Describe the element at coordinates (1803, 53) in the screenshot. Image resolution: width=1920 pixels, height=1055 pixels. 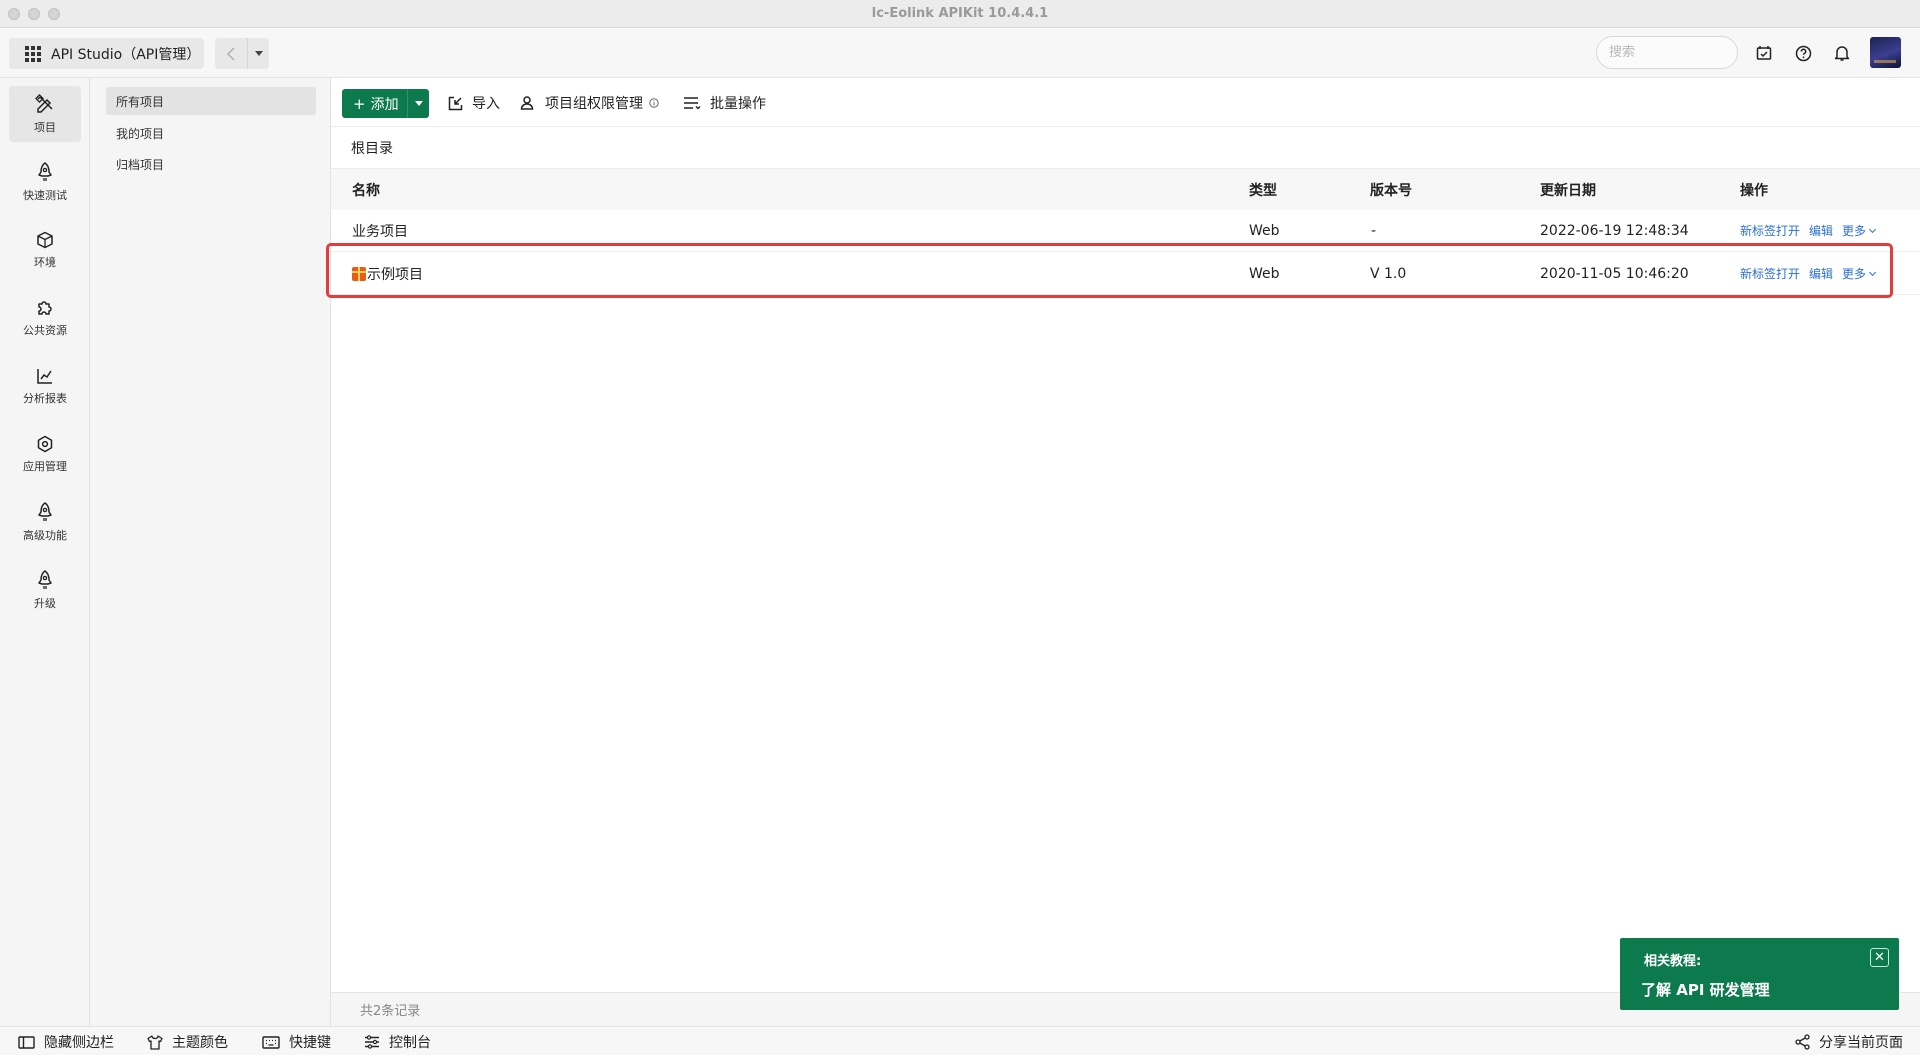
I see `help-icon` at that location.